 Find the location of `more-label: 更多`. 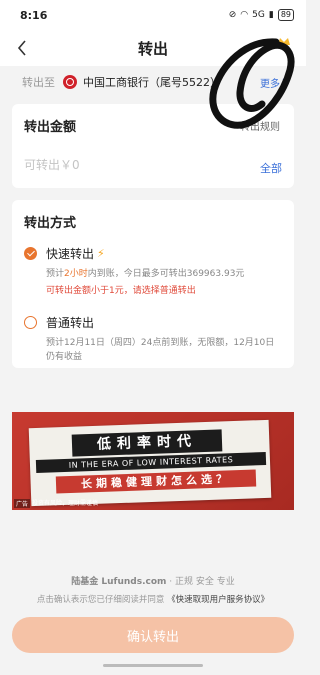

more-label: 更多 is located at coordinates (270, 84).